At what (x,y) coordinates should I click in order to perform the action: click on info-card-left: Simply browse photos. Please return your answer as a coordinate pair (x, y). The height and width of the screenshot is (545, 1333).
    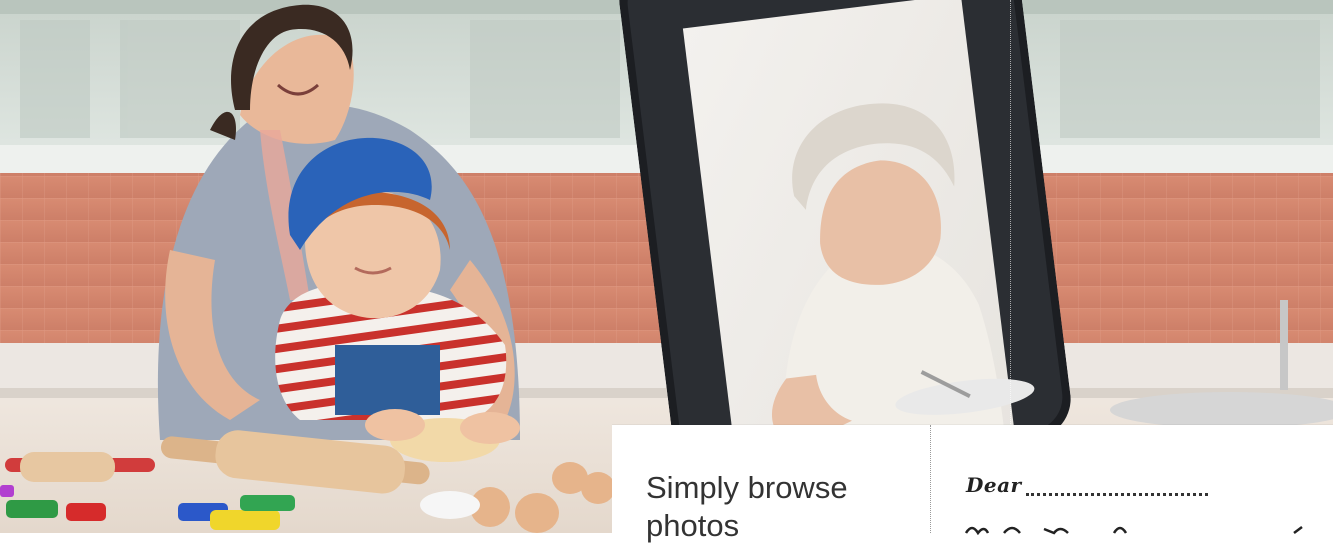
    Looking at the image, I should click on (771, 484).